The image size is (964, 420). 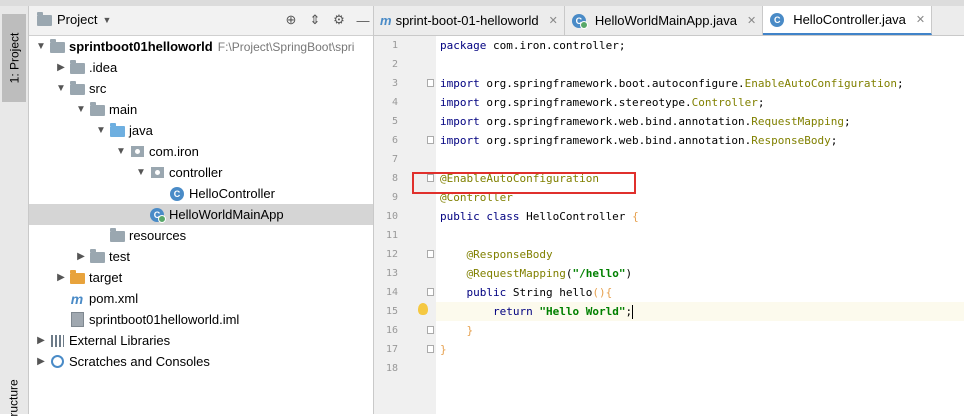 What do you see at coordinates (77, 19) in the screenshot?
I see `project-panel-title: Project` at bounding box center [77, 19].